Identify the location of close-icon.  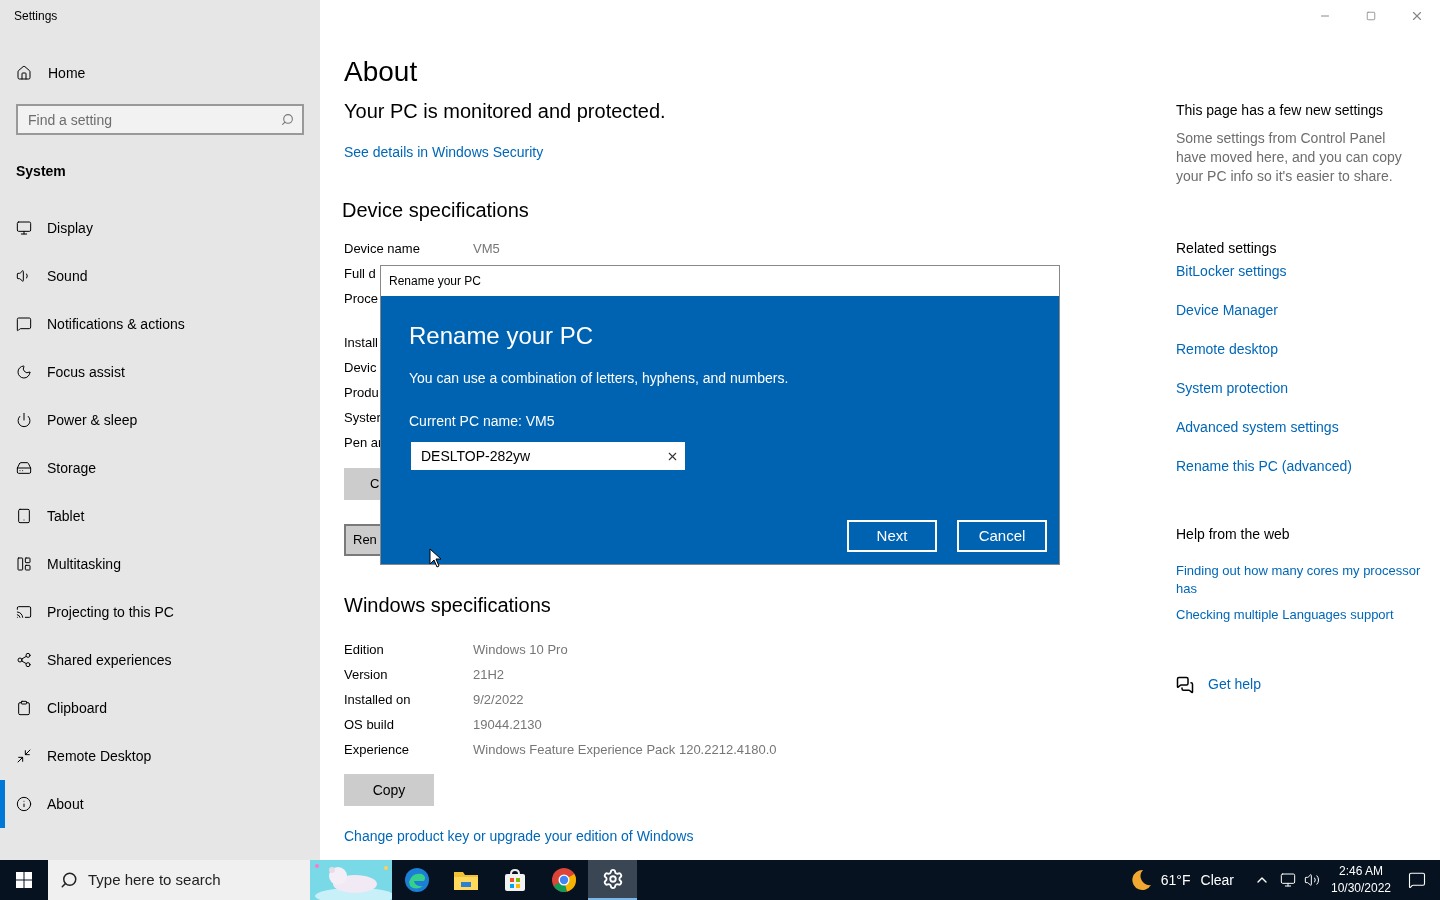
(1417, 16).